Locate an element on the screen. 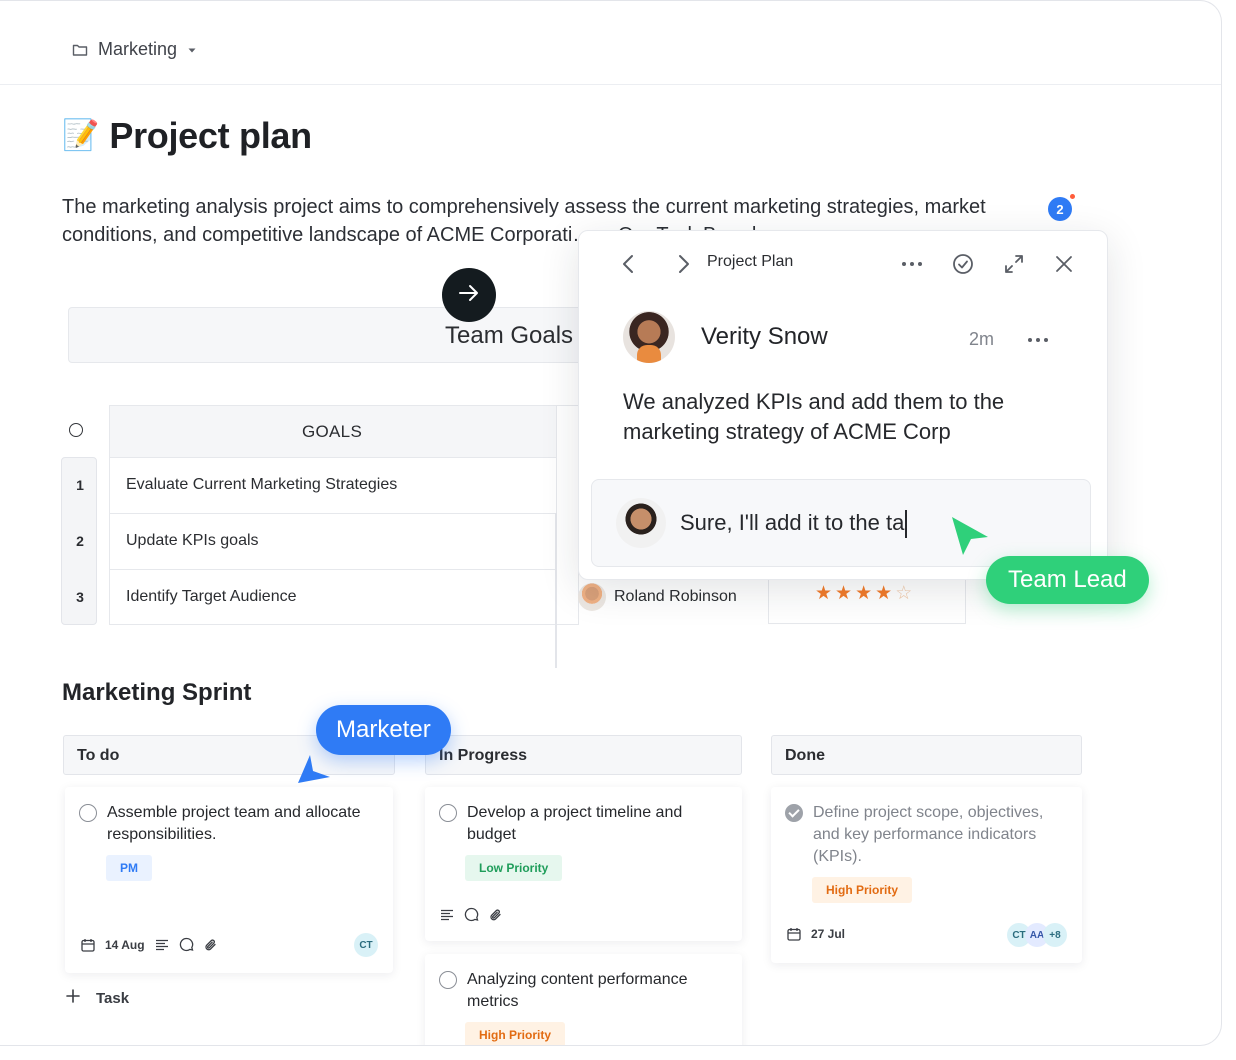 The height and width of the screenshot is (1060, 1236). column-header-done: Done is located at coordinates (926, 755).